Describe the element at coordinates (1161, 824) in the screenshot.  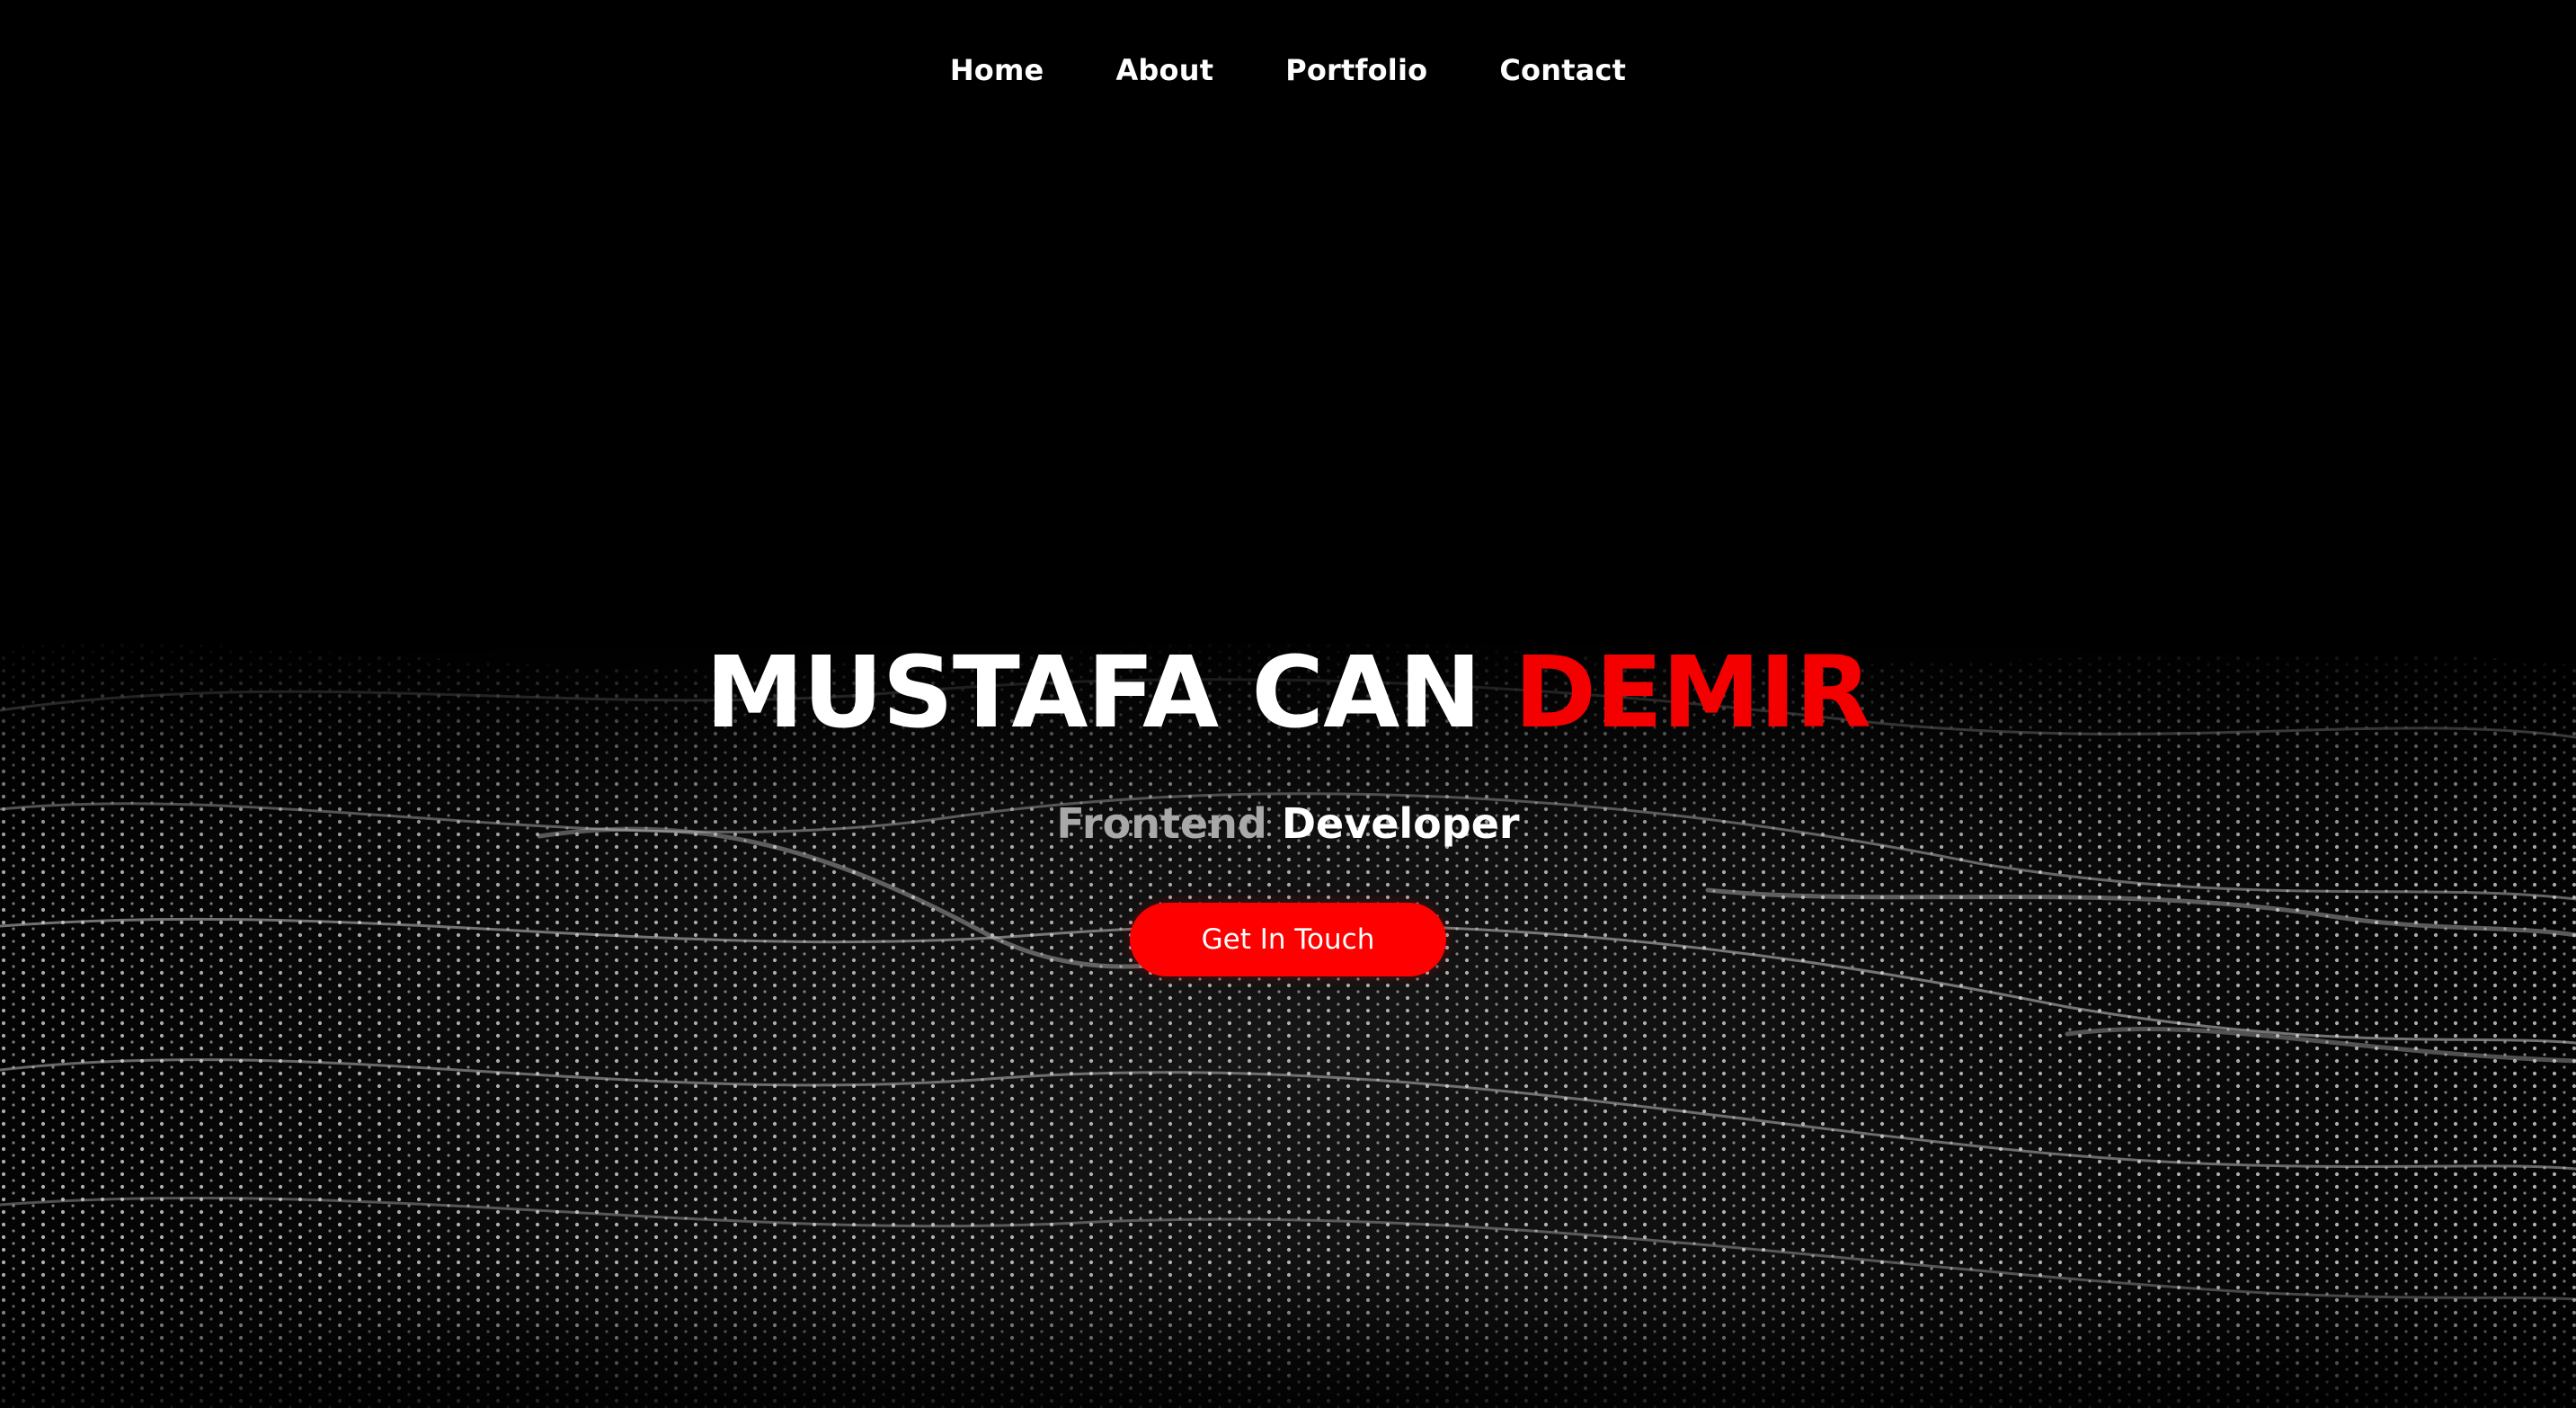
I see `hero-role-muted: Frontend` at that location.